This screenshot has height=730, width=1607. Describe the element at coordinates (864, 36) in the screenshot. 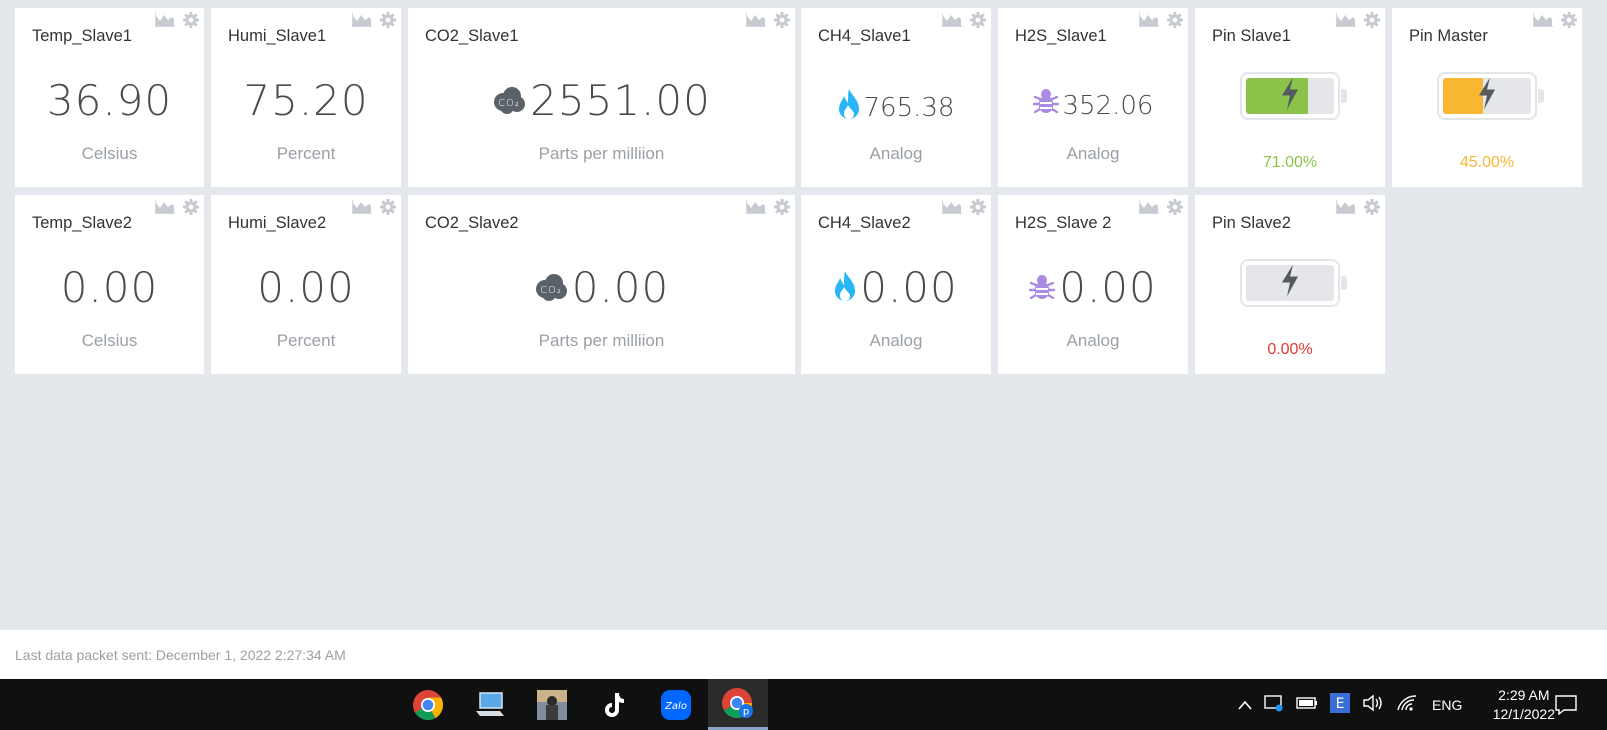

I see `widget-title: CH4_Slave1` at that location.